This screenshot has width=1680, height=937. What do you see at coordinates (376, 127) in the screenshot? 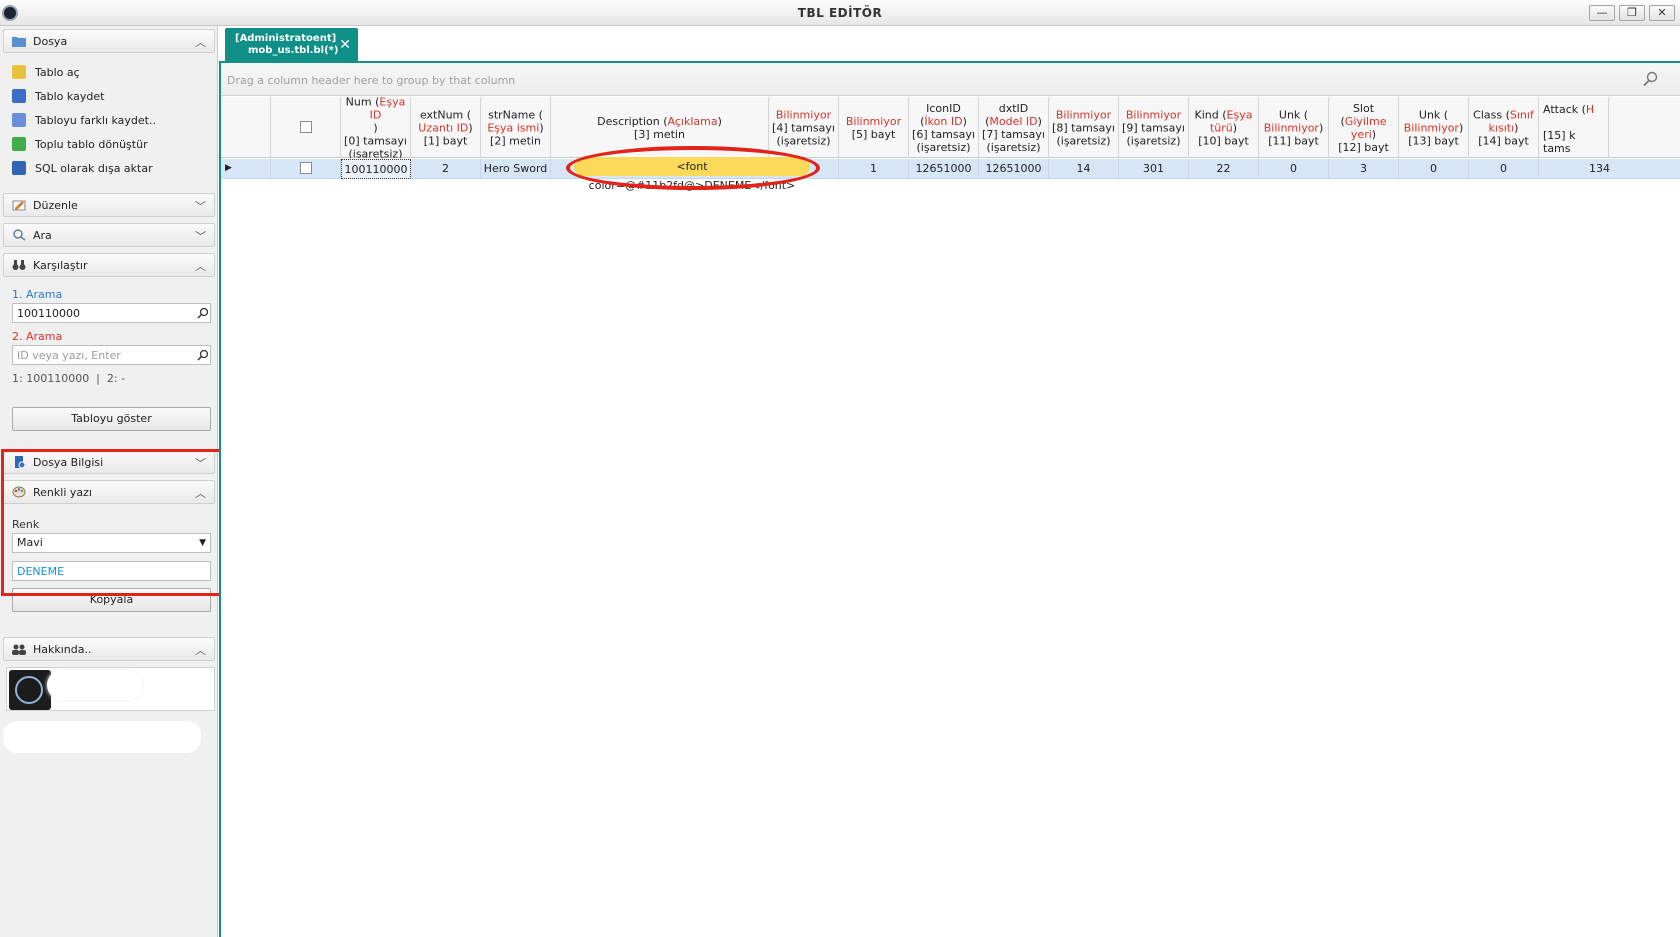
I see `header-num: Num (Eşya ID) [0] tamsayı (işaretsiz)` at bounding box center [376, 127].